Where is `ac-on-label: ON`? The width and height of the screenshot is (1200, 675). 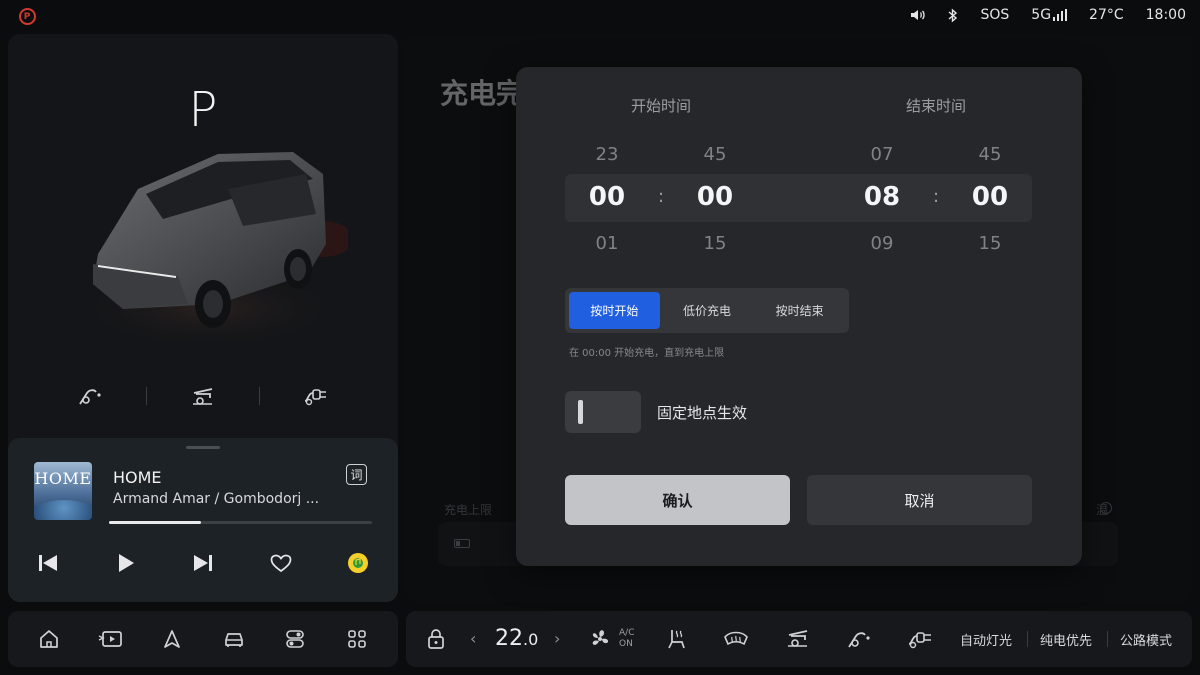 ac-on-label: ON is located at coordinates (626, 644).